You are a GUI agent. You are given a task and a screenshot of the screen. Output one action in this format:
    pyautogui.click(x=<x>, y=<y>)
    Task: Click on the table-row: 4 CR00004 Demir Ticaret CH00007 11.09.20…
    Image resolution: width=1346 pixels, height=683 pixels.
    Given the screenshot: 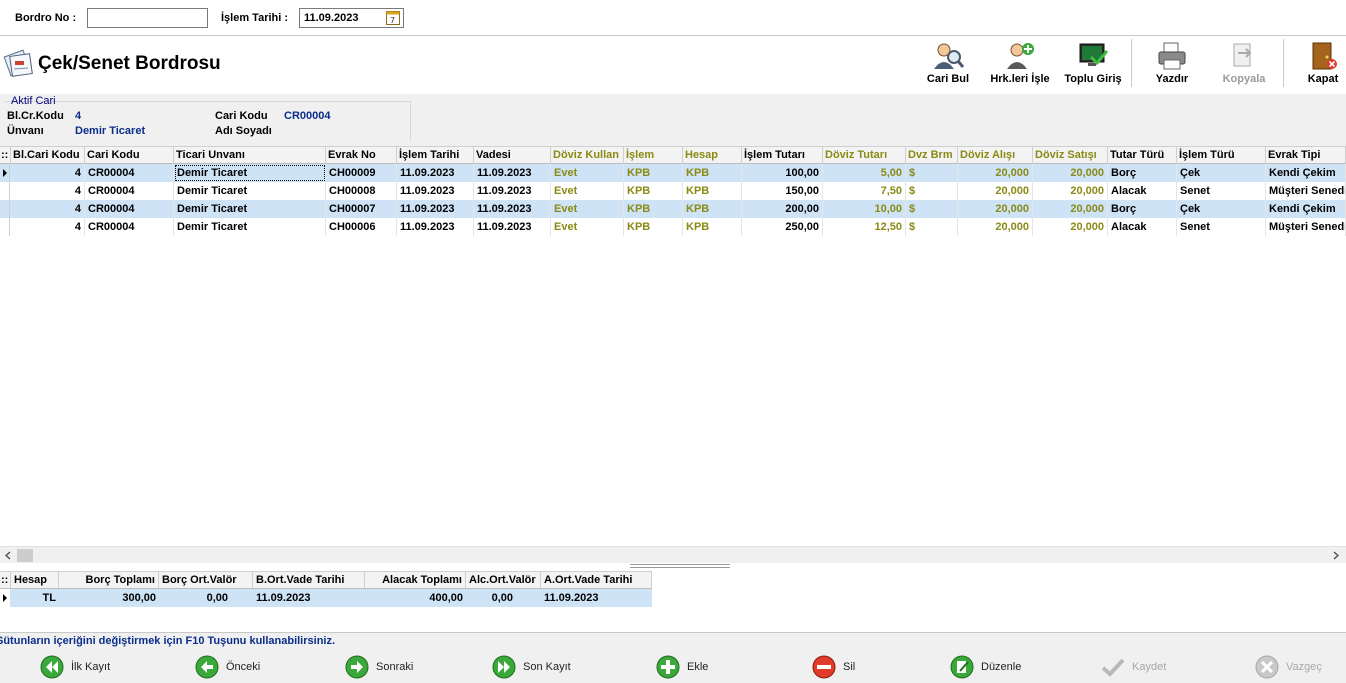 What is the action you would take?
    pyautogui.click(x=673, y=209)
    